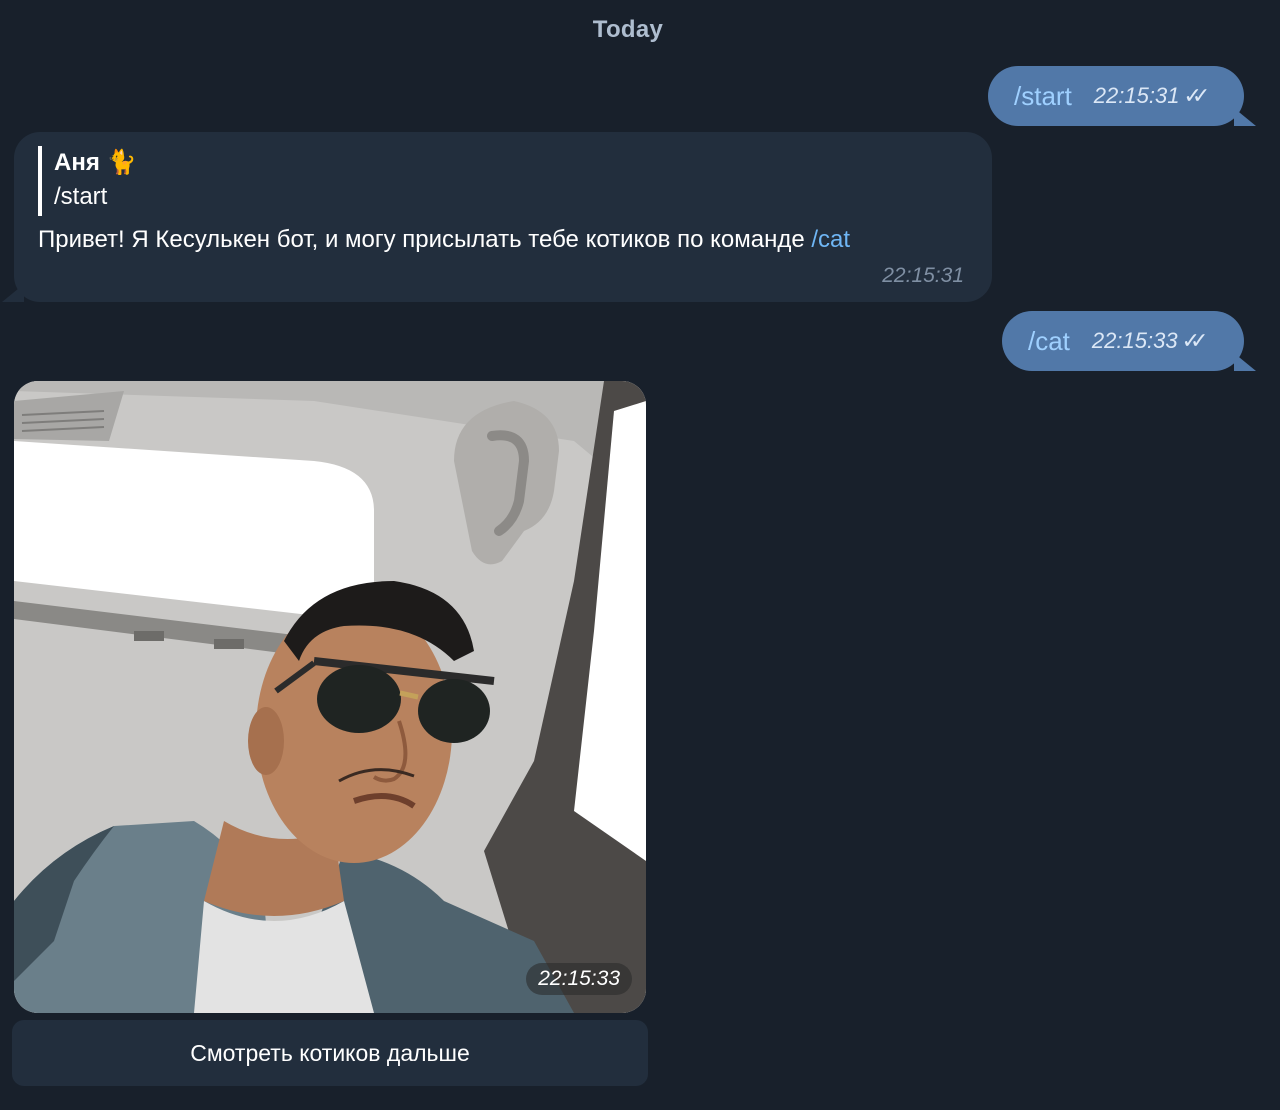  What do you see at coordinates (87, 181) in the screenshot?
I see `reply-quote: Аня 🐈 /start` at bounding box center [87, 181].